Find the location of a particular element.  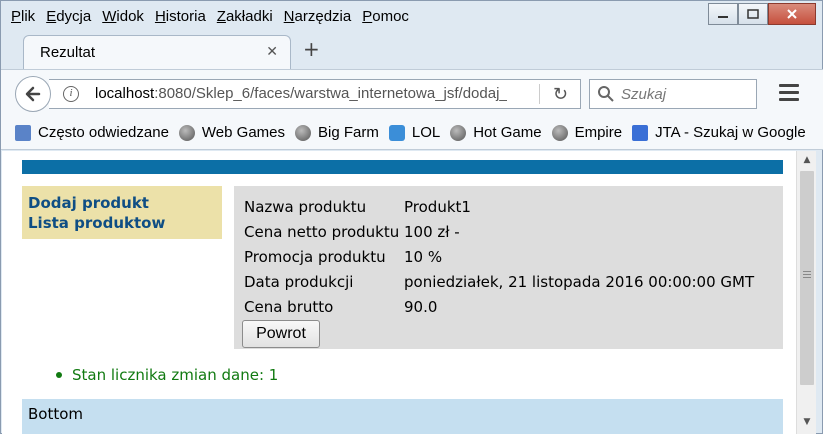

status-message-text: Stan licznika zmian dane: 1 is located at coordinates (175, 375).